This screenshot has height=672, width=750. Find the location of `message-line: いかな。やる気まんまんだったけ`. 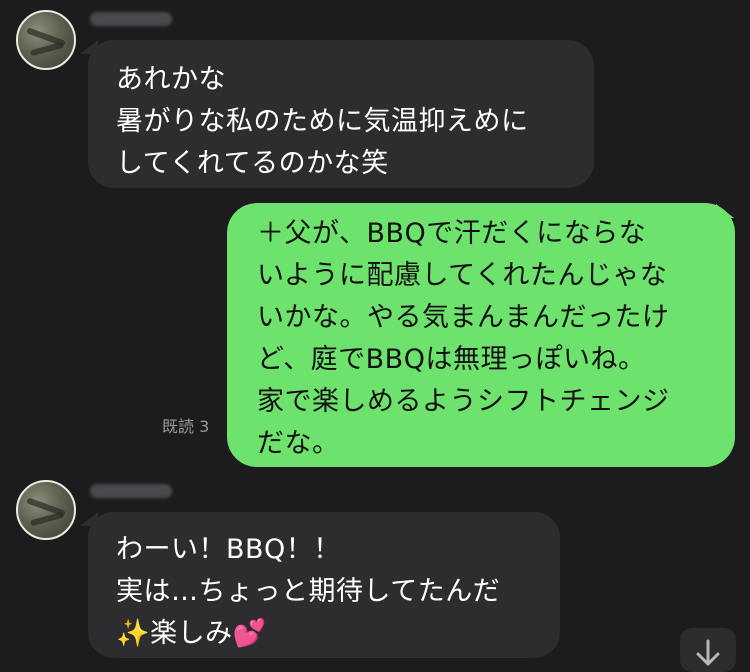

message-line: いかな。やる気まんまんだったけ is located at coordinates (463, 317).